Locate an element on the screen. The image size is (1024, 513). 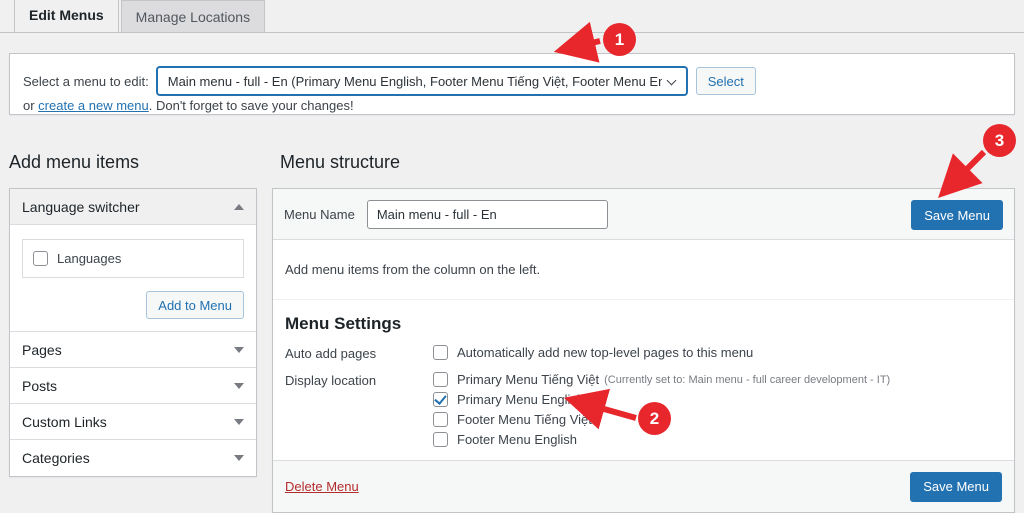
location-option-primary-menu-english: Primary Menu English is located at coordinates (717, 399).